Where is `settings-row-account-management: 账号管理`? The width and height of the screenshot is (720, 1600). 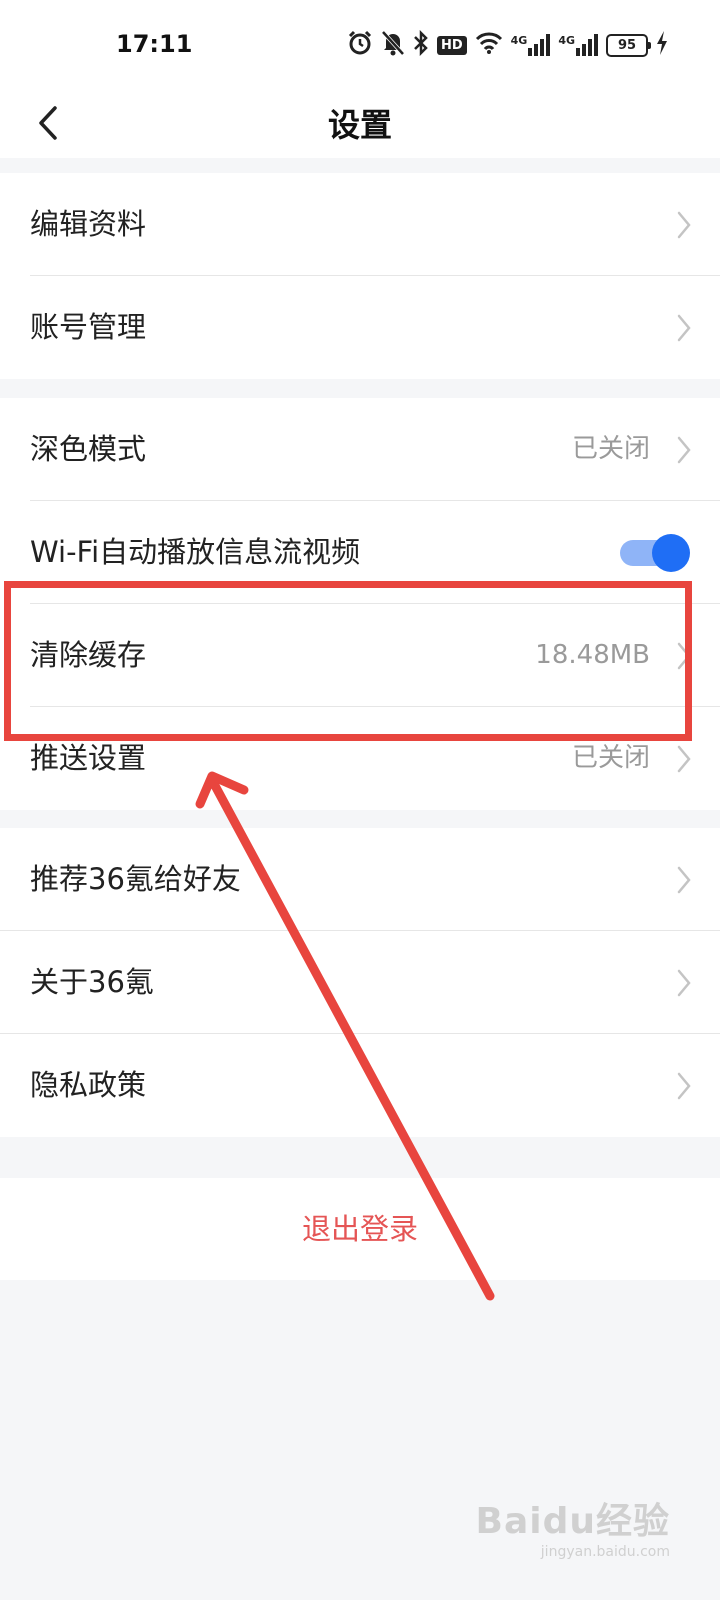 settings-row-account-management: 账号管理 is located at coordinates (360, 327).